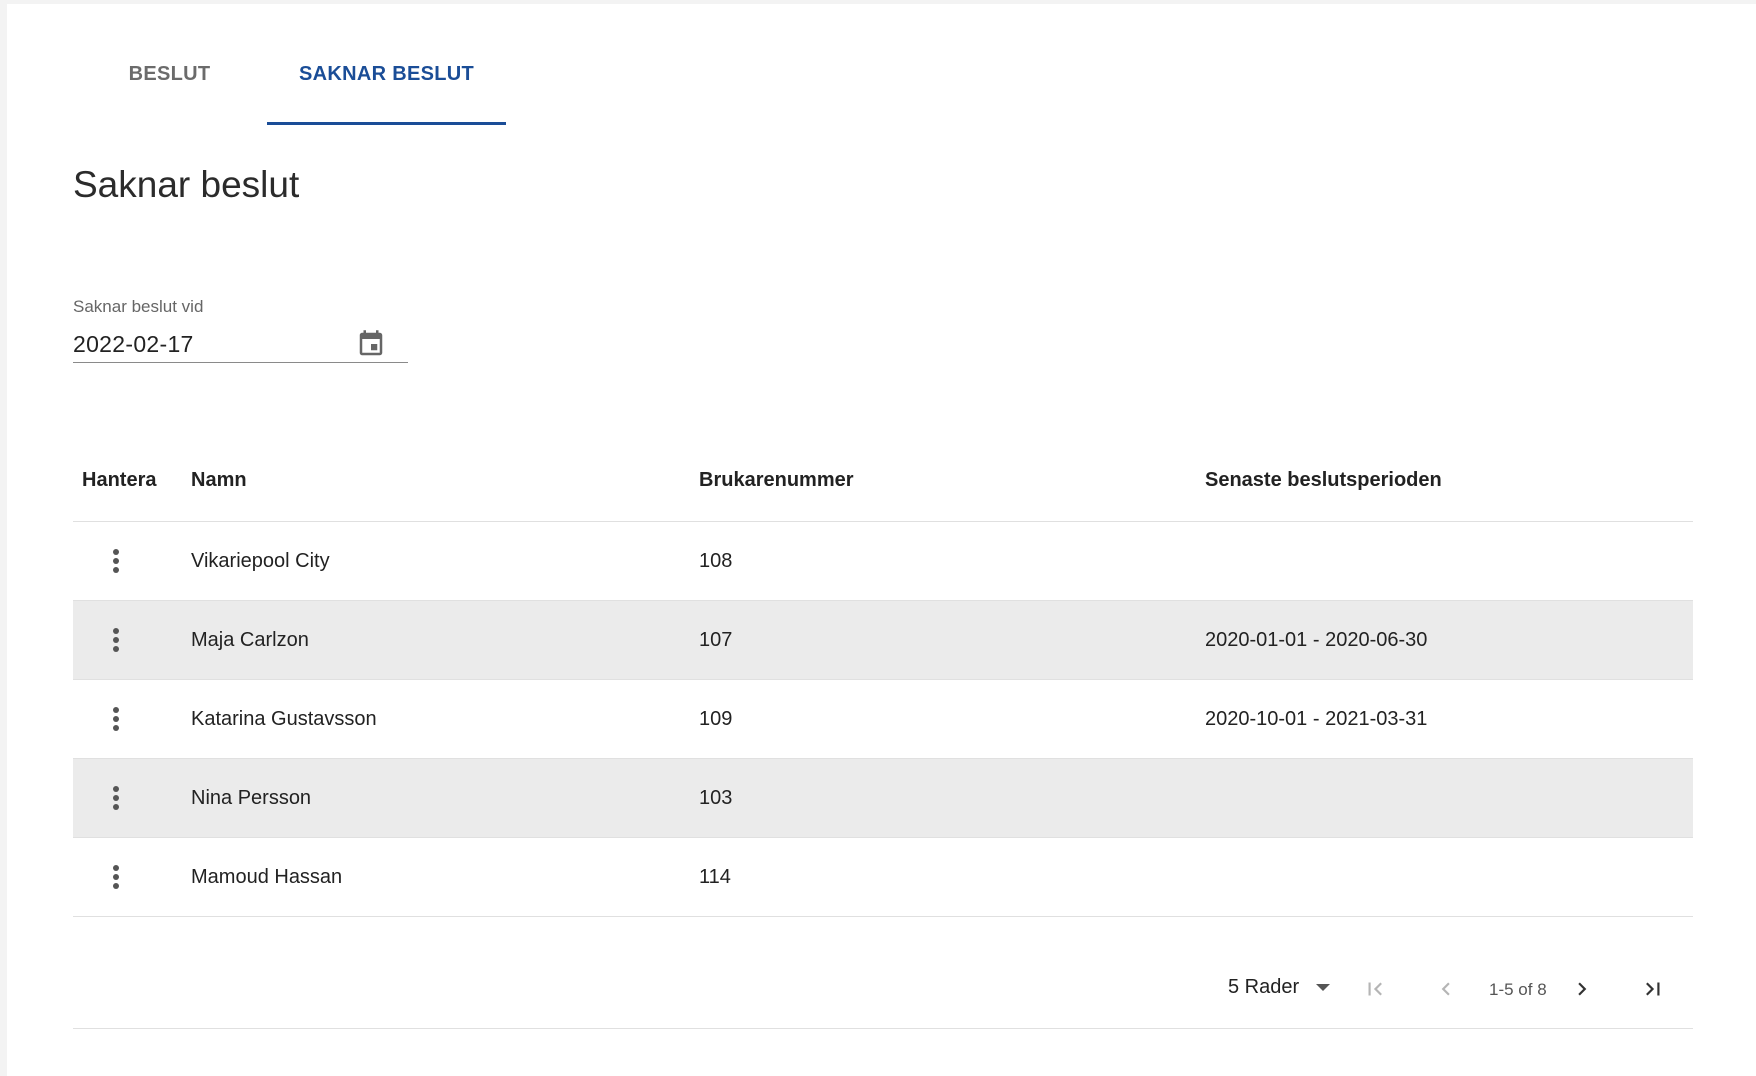 This screenshot has width=1756, height=1076. I want to click on rows-per-page-select: 5 Rader, so click(1279, 987).